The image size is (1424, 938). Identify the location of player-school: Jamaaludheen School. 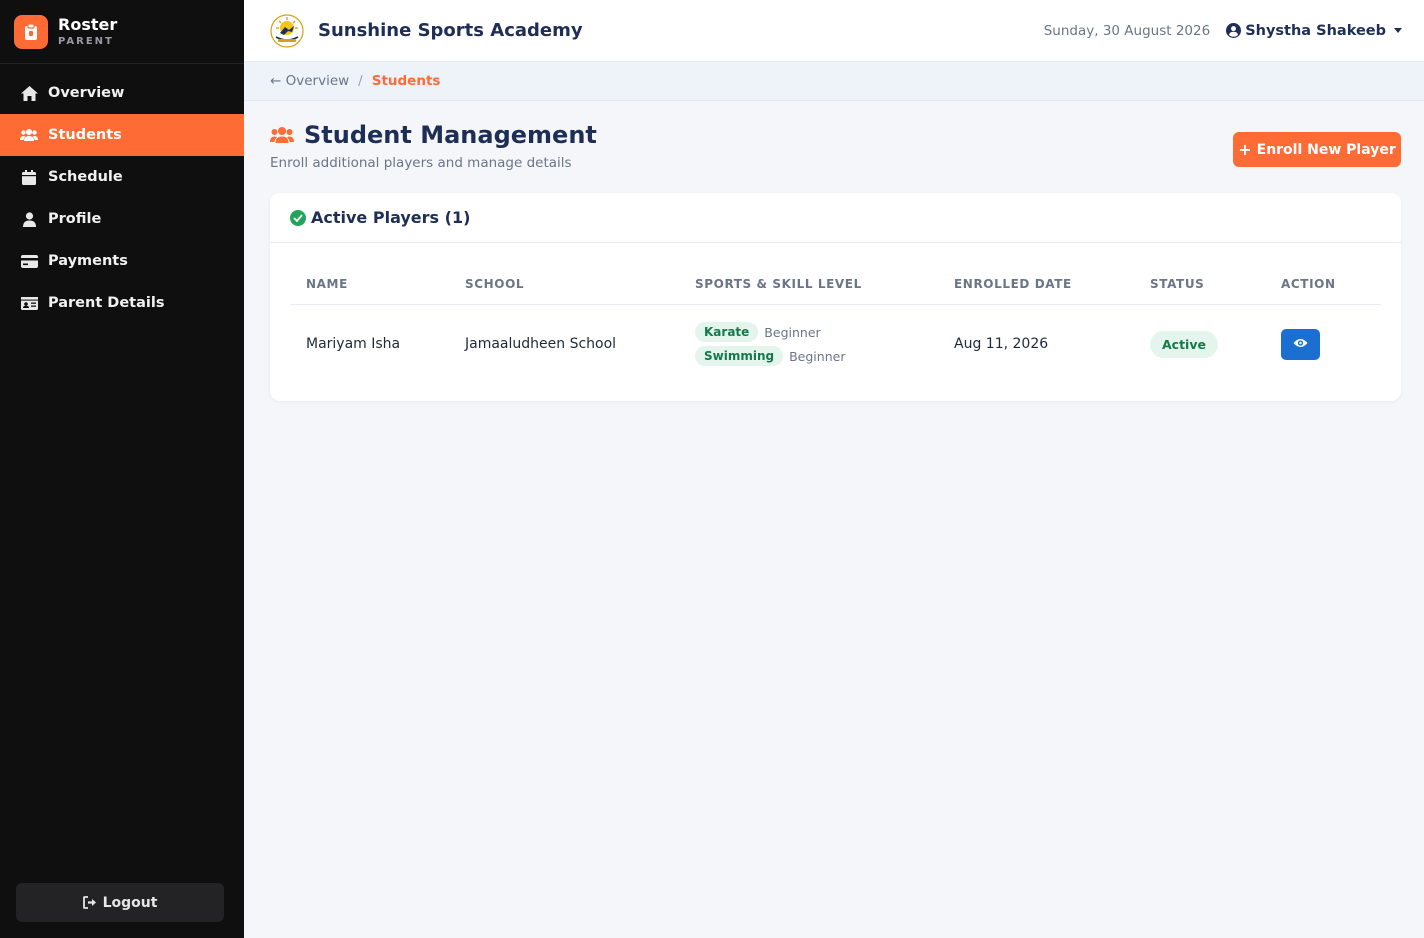
(541, 344).